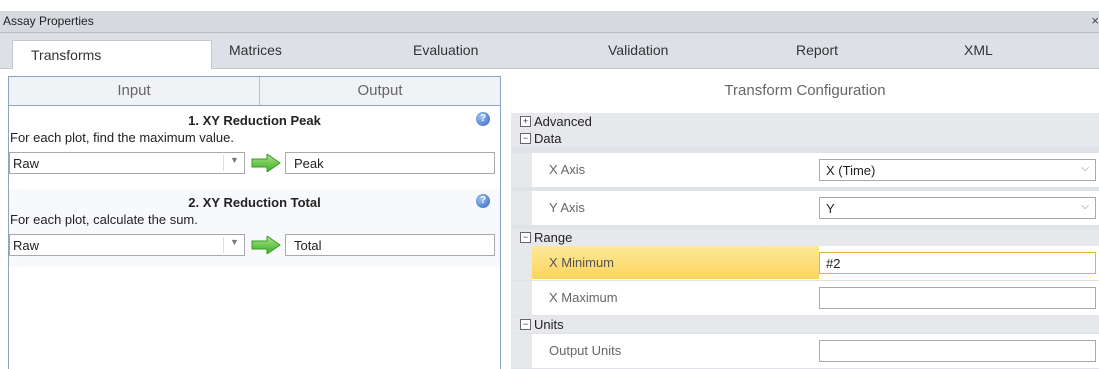 The image size is (1099, 369). What do you see at coordinates (638, 50) in the screenshot?
I see `tab-validation: Validation` at bounding box center [638, 50].